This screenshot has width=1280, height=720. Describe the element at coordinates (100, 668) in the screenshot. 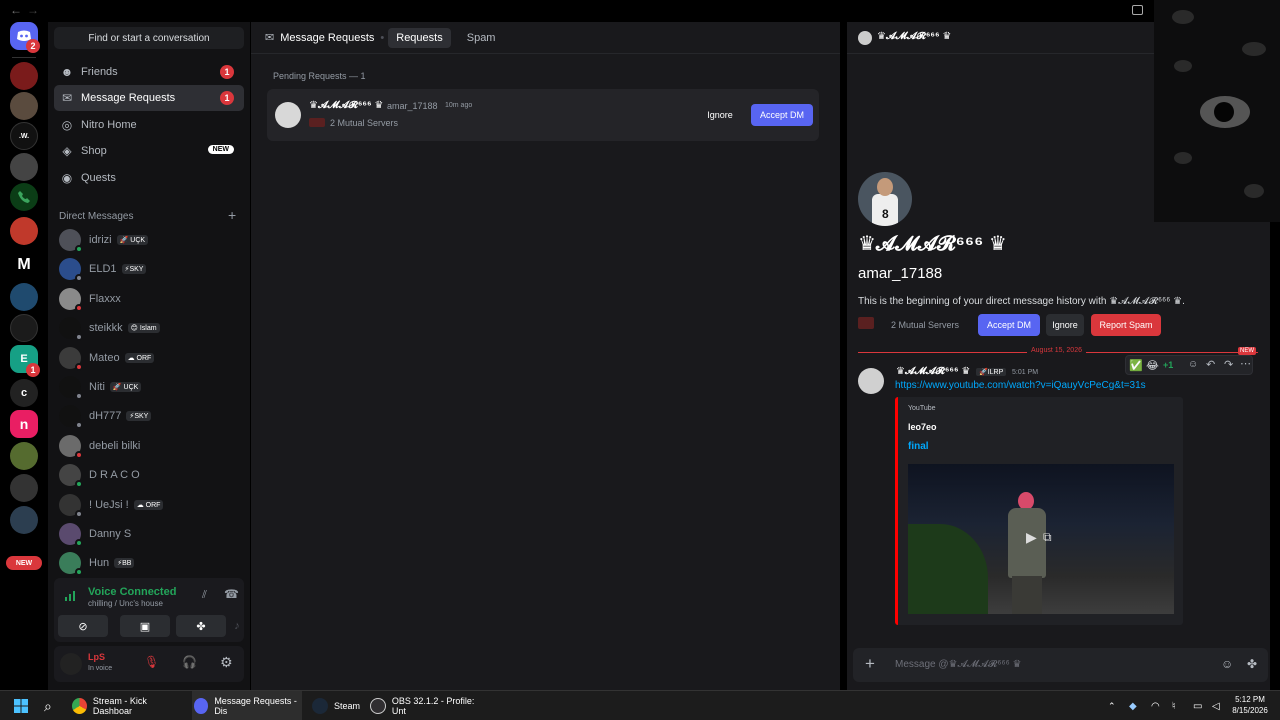

I see `user-status: In voice` at that location.